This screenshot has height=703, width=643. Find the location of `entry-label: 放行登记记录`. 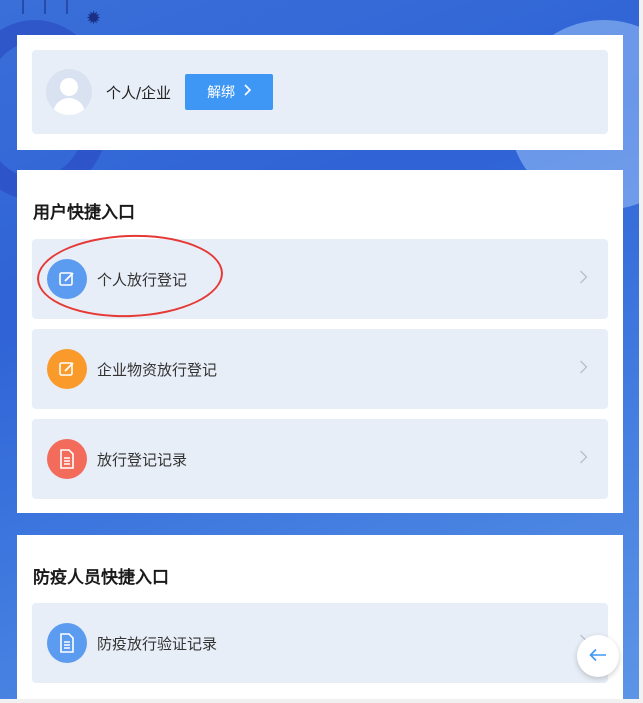

entry-label: 放行登记记录 is located at coordinates (142, 459).